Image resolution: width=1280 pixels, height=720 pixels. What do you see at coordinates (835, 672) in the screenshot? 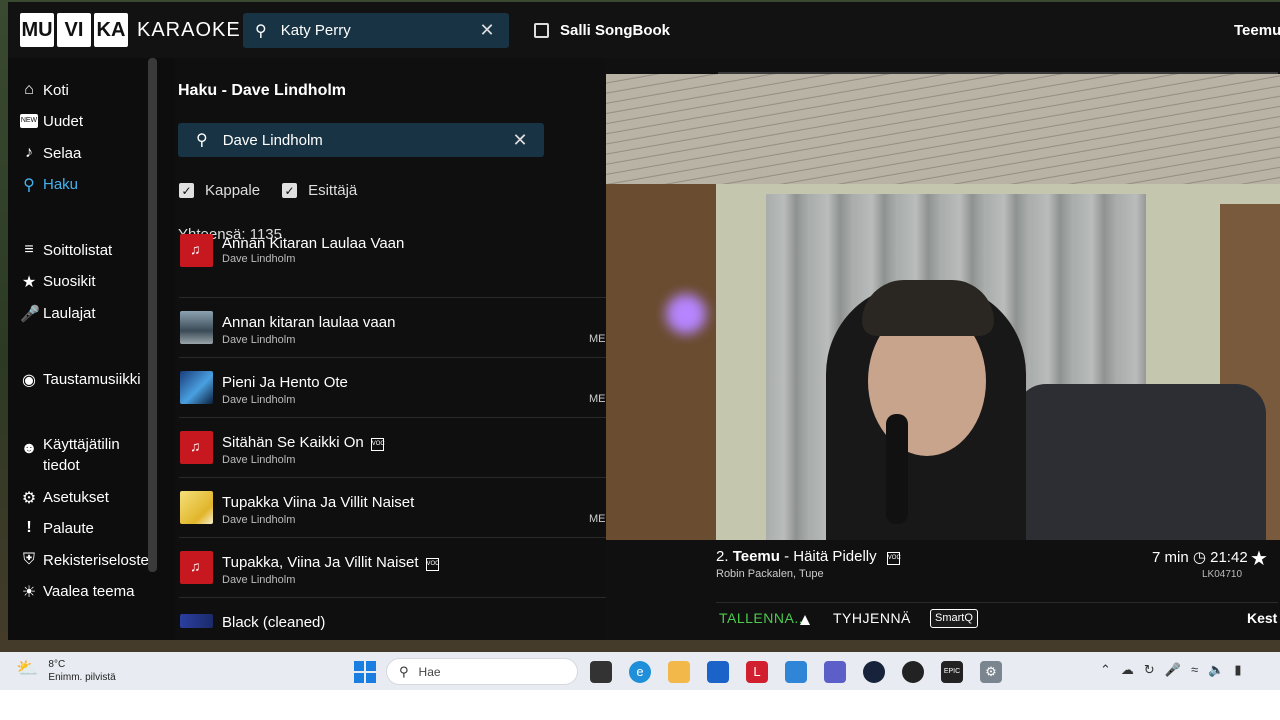
I see `teams-icon` at bounding box center [835, 672].